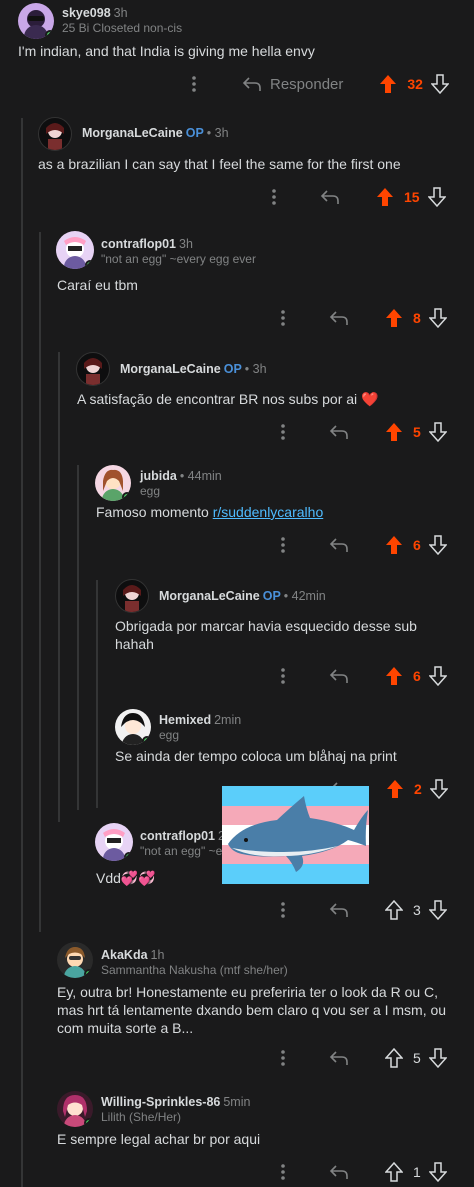 This screenshot has width=474, height=1187. What do you see at coordinates (412, 197) in the screenshot?
I see `vote-score: 15` at bounding box center [412, 197].